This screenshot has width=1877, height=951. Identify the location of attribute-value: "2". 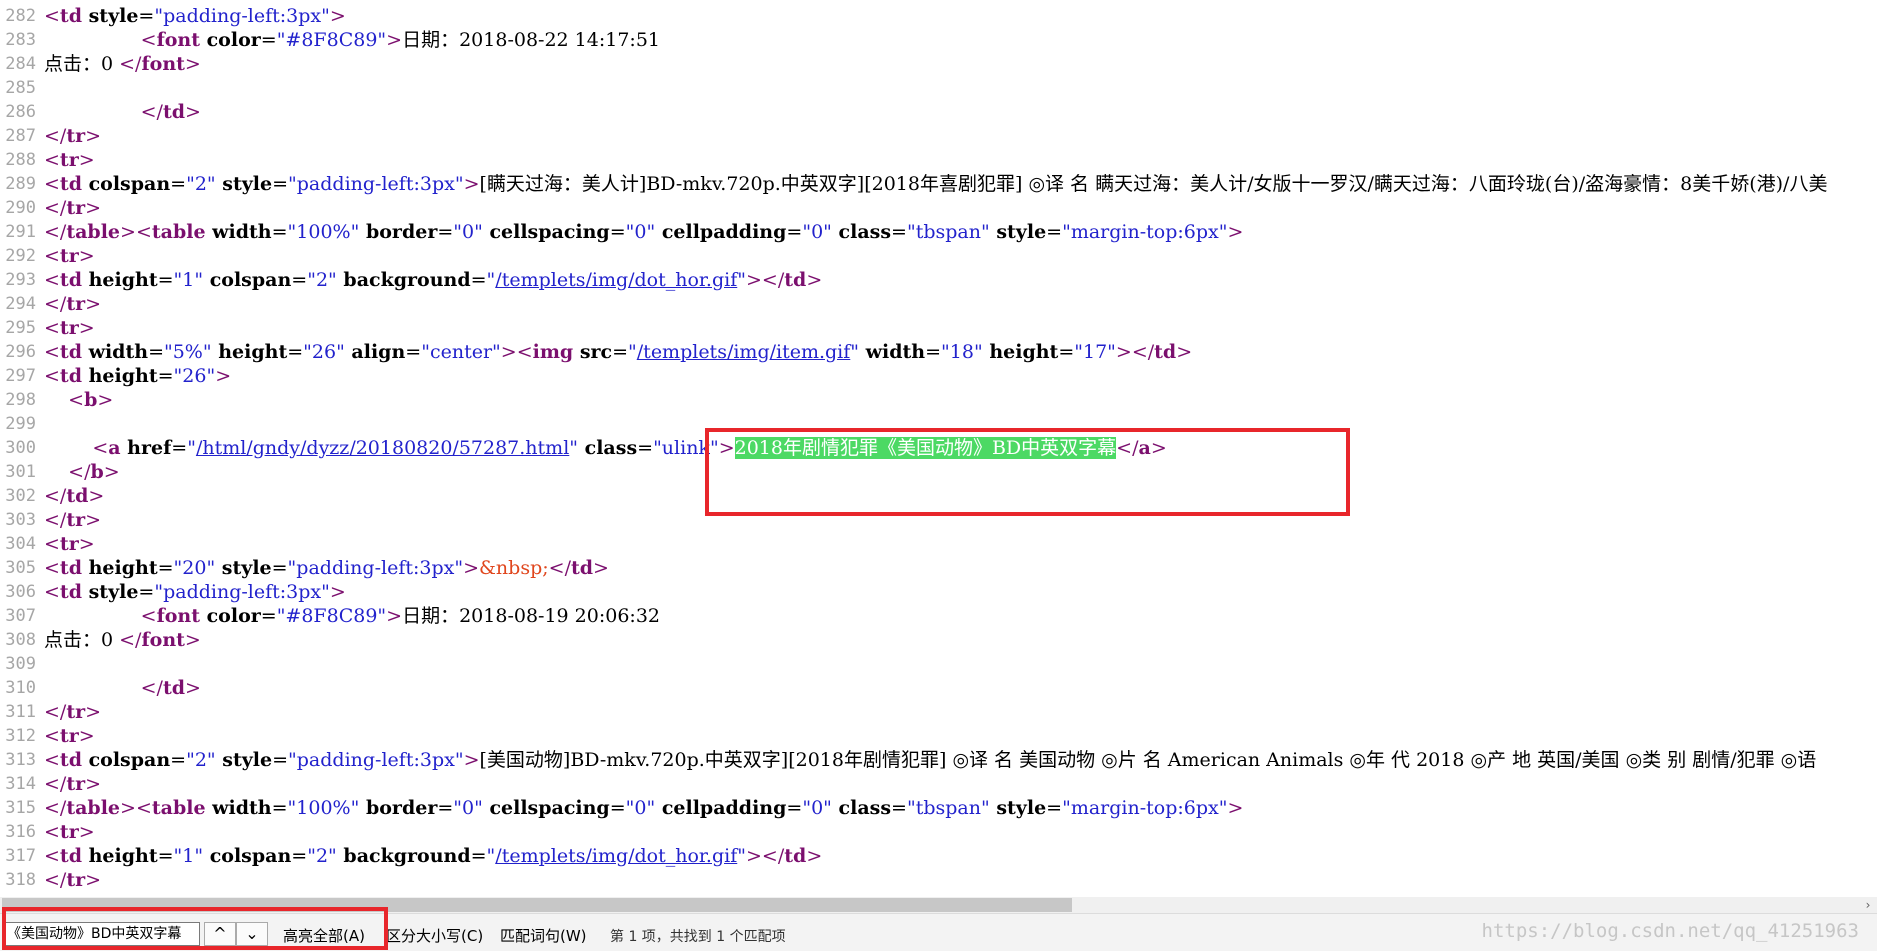
(201, 184).